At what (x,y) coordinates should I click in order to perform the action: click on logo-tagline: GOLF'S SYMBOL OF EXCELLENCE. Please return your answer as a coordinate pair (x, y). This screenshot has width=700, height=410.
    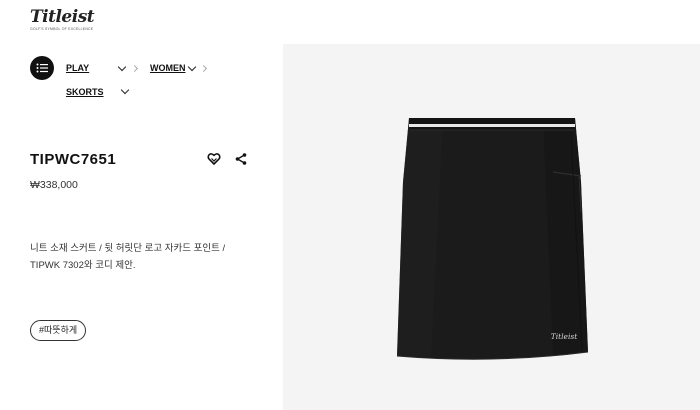
    Looking at the image, I should click on (62, 29).